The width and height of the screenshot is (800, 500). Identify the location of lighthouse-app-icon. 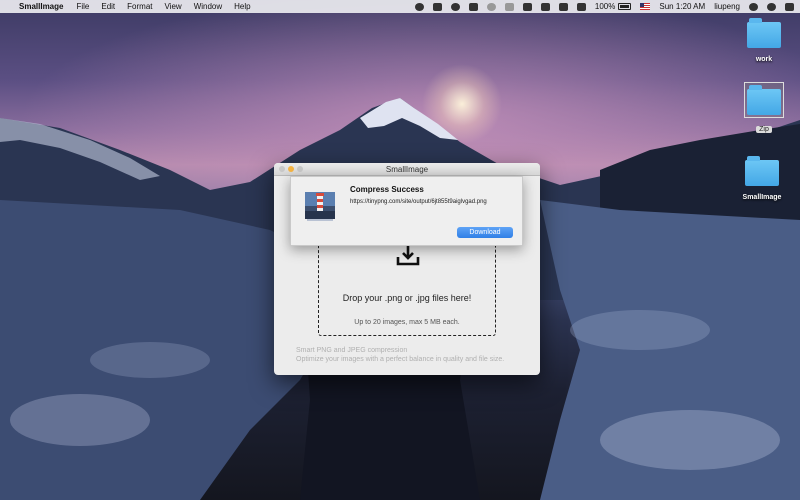
(320, 206).